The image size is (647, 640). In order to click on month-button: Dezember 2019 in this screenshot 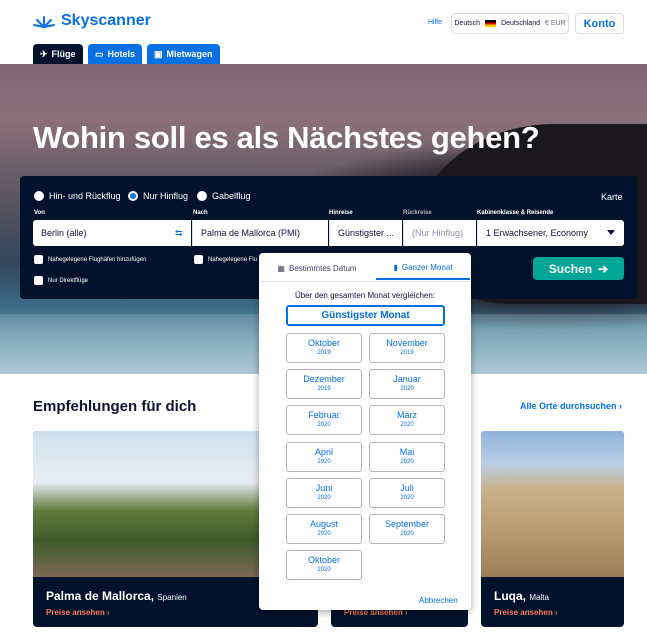, I will do `click(324, 384)`.